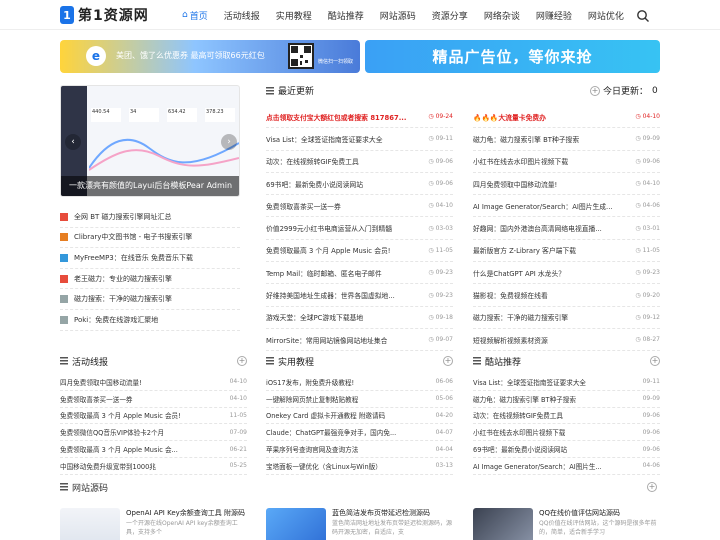 The image size is (720, 540). What do you see at coordinates (566, 318) in the screenshot?
I see `recent-item: 磁力搜索：干净的磁力搜索引擎 ◷ 09-12` at bounding box center [566, 318].